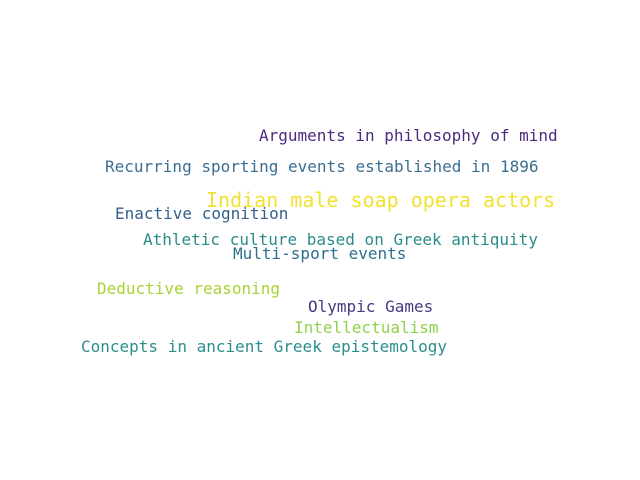 This screenshot has height=480, width=640. Describe the element at coordinates (202, 213) in the screenshot. I see `word-enactive-cognition: Enactive cognition` at that location.